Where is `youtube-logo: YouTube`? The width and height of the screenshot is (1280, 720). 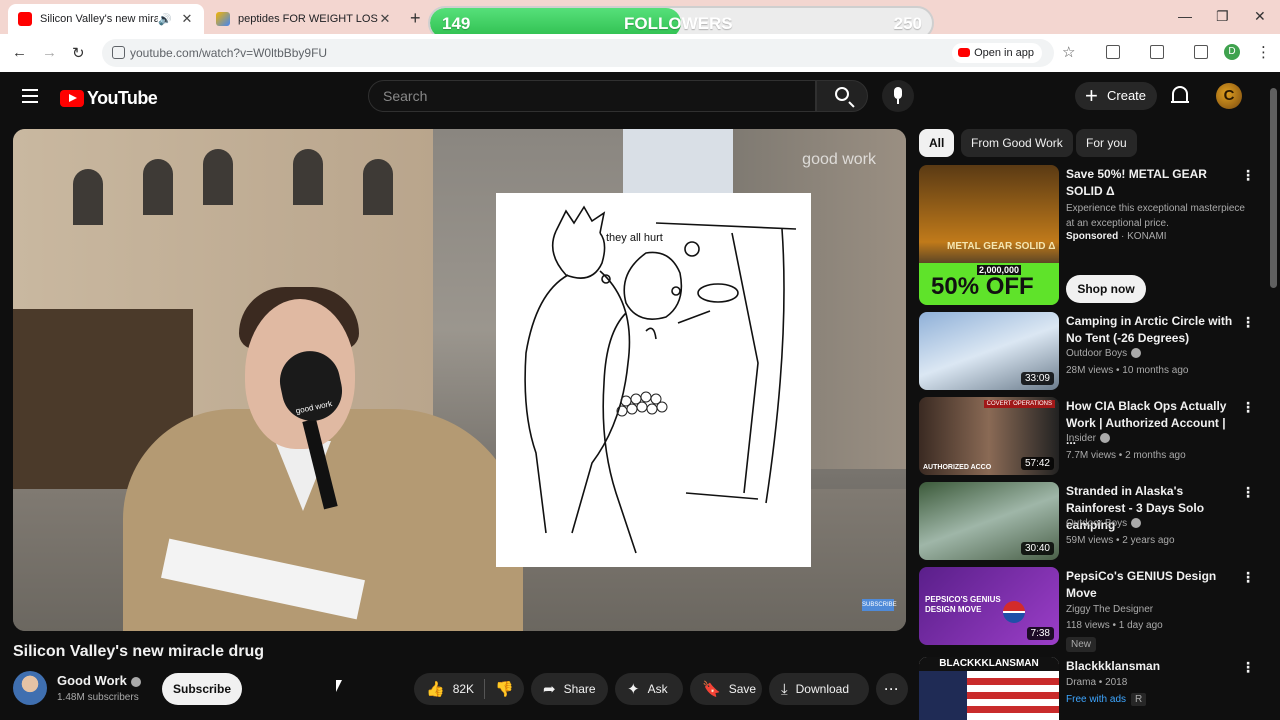 youtube-logo: YouTube is located at coordinates (109, 98).